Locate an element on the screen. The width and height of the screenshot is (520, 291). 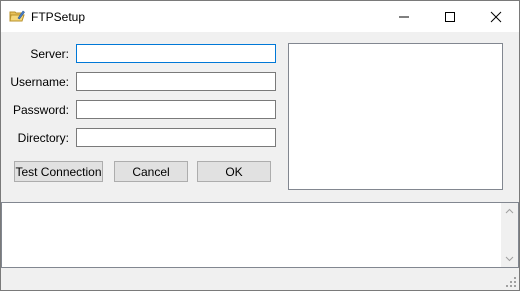
status-bar is located at coordinates (260, 279).